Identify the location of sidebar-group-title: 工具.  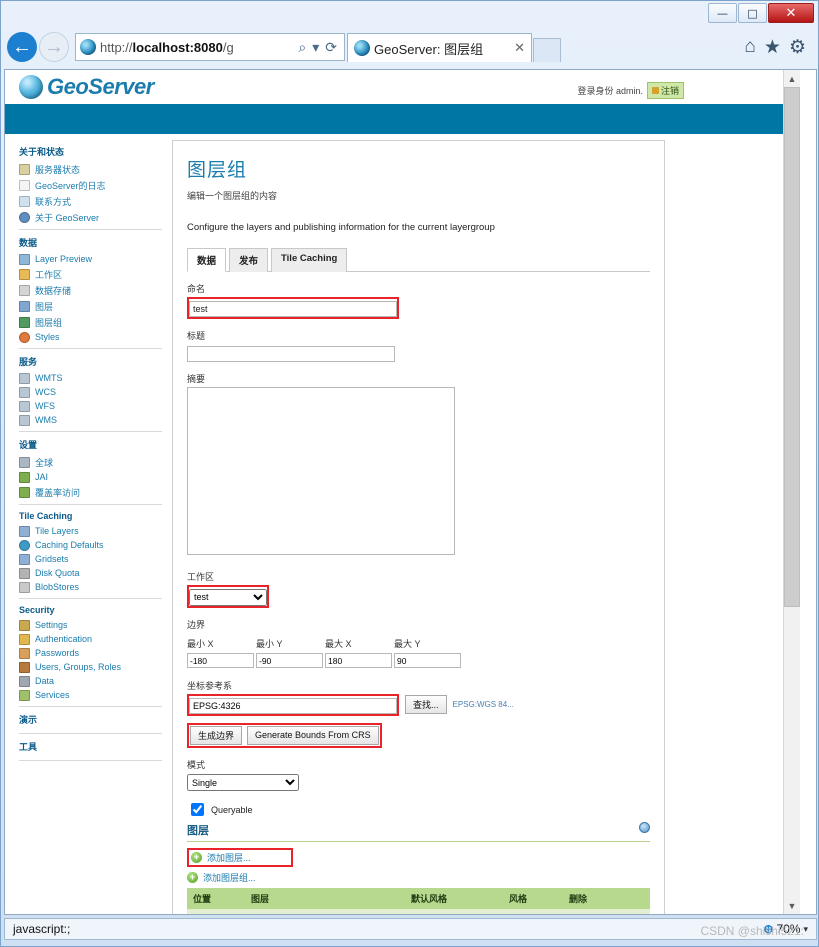
(28, 747).